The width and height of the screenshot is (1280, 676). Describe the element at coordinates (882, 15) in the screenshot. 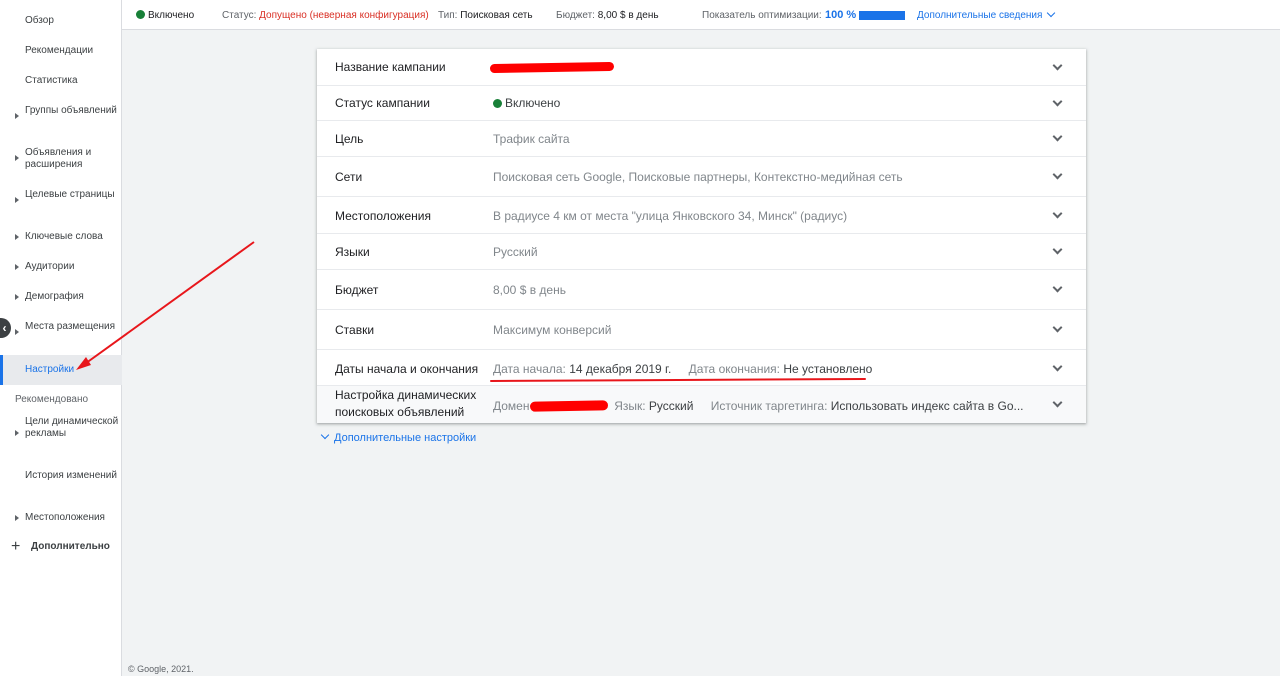

I see `optimization-score-bar` at that location.